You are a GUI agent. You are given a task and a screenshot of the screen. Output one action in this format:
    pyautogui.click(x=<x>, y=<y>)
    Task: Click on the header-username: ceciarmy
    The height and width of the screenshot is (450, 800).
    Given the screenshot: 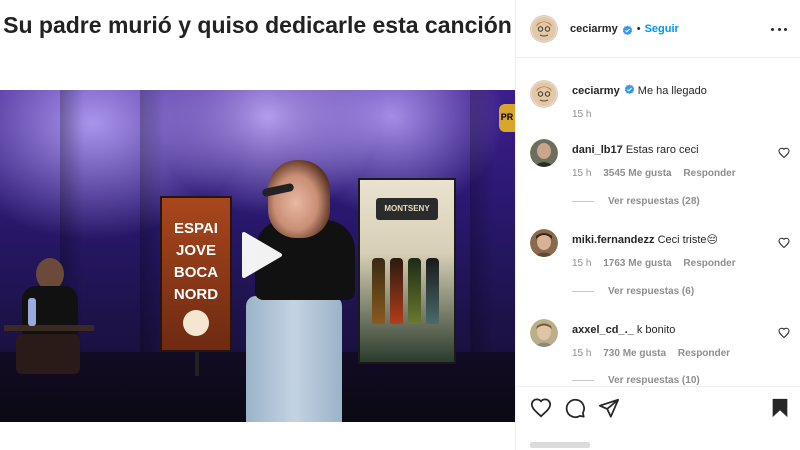 What is the action you would take?
    pyautogui.click(x=594, y=29)
    